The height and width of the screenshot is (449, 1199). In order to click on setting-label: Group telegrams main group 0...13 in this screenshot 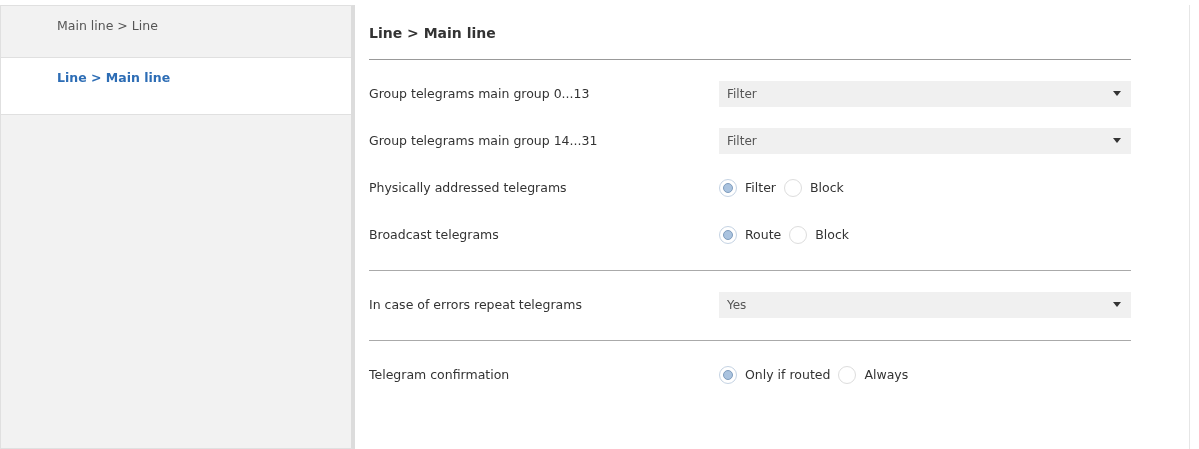, I will do `click(480, 93)`.